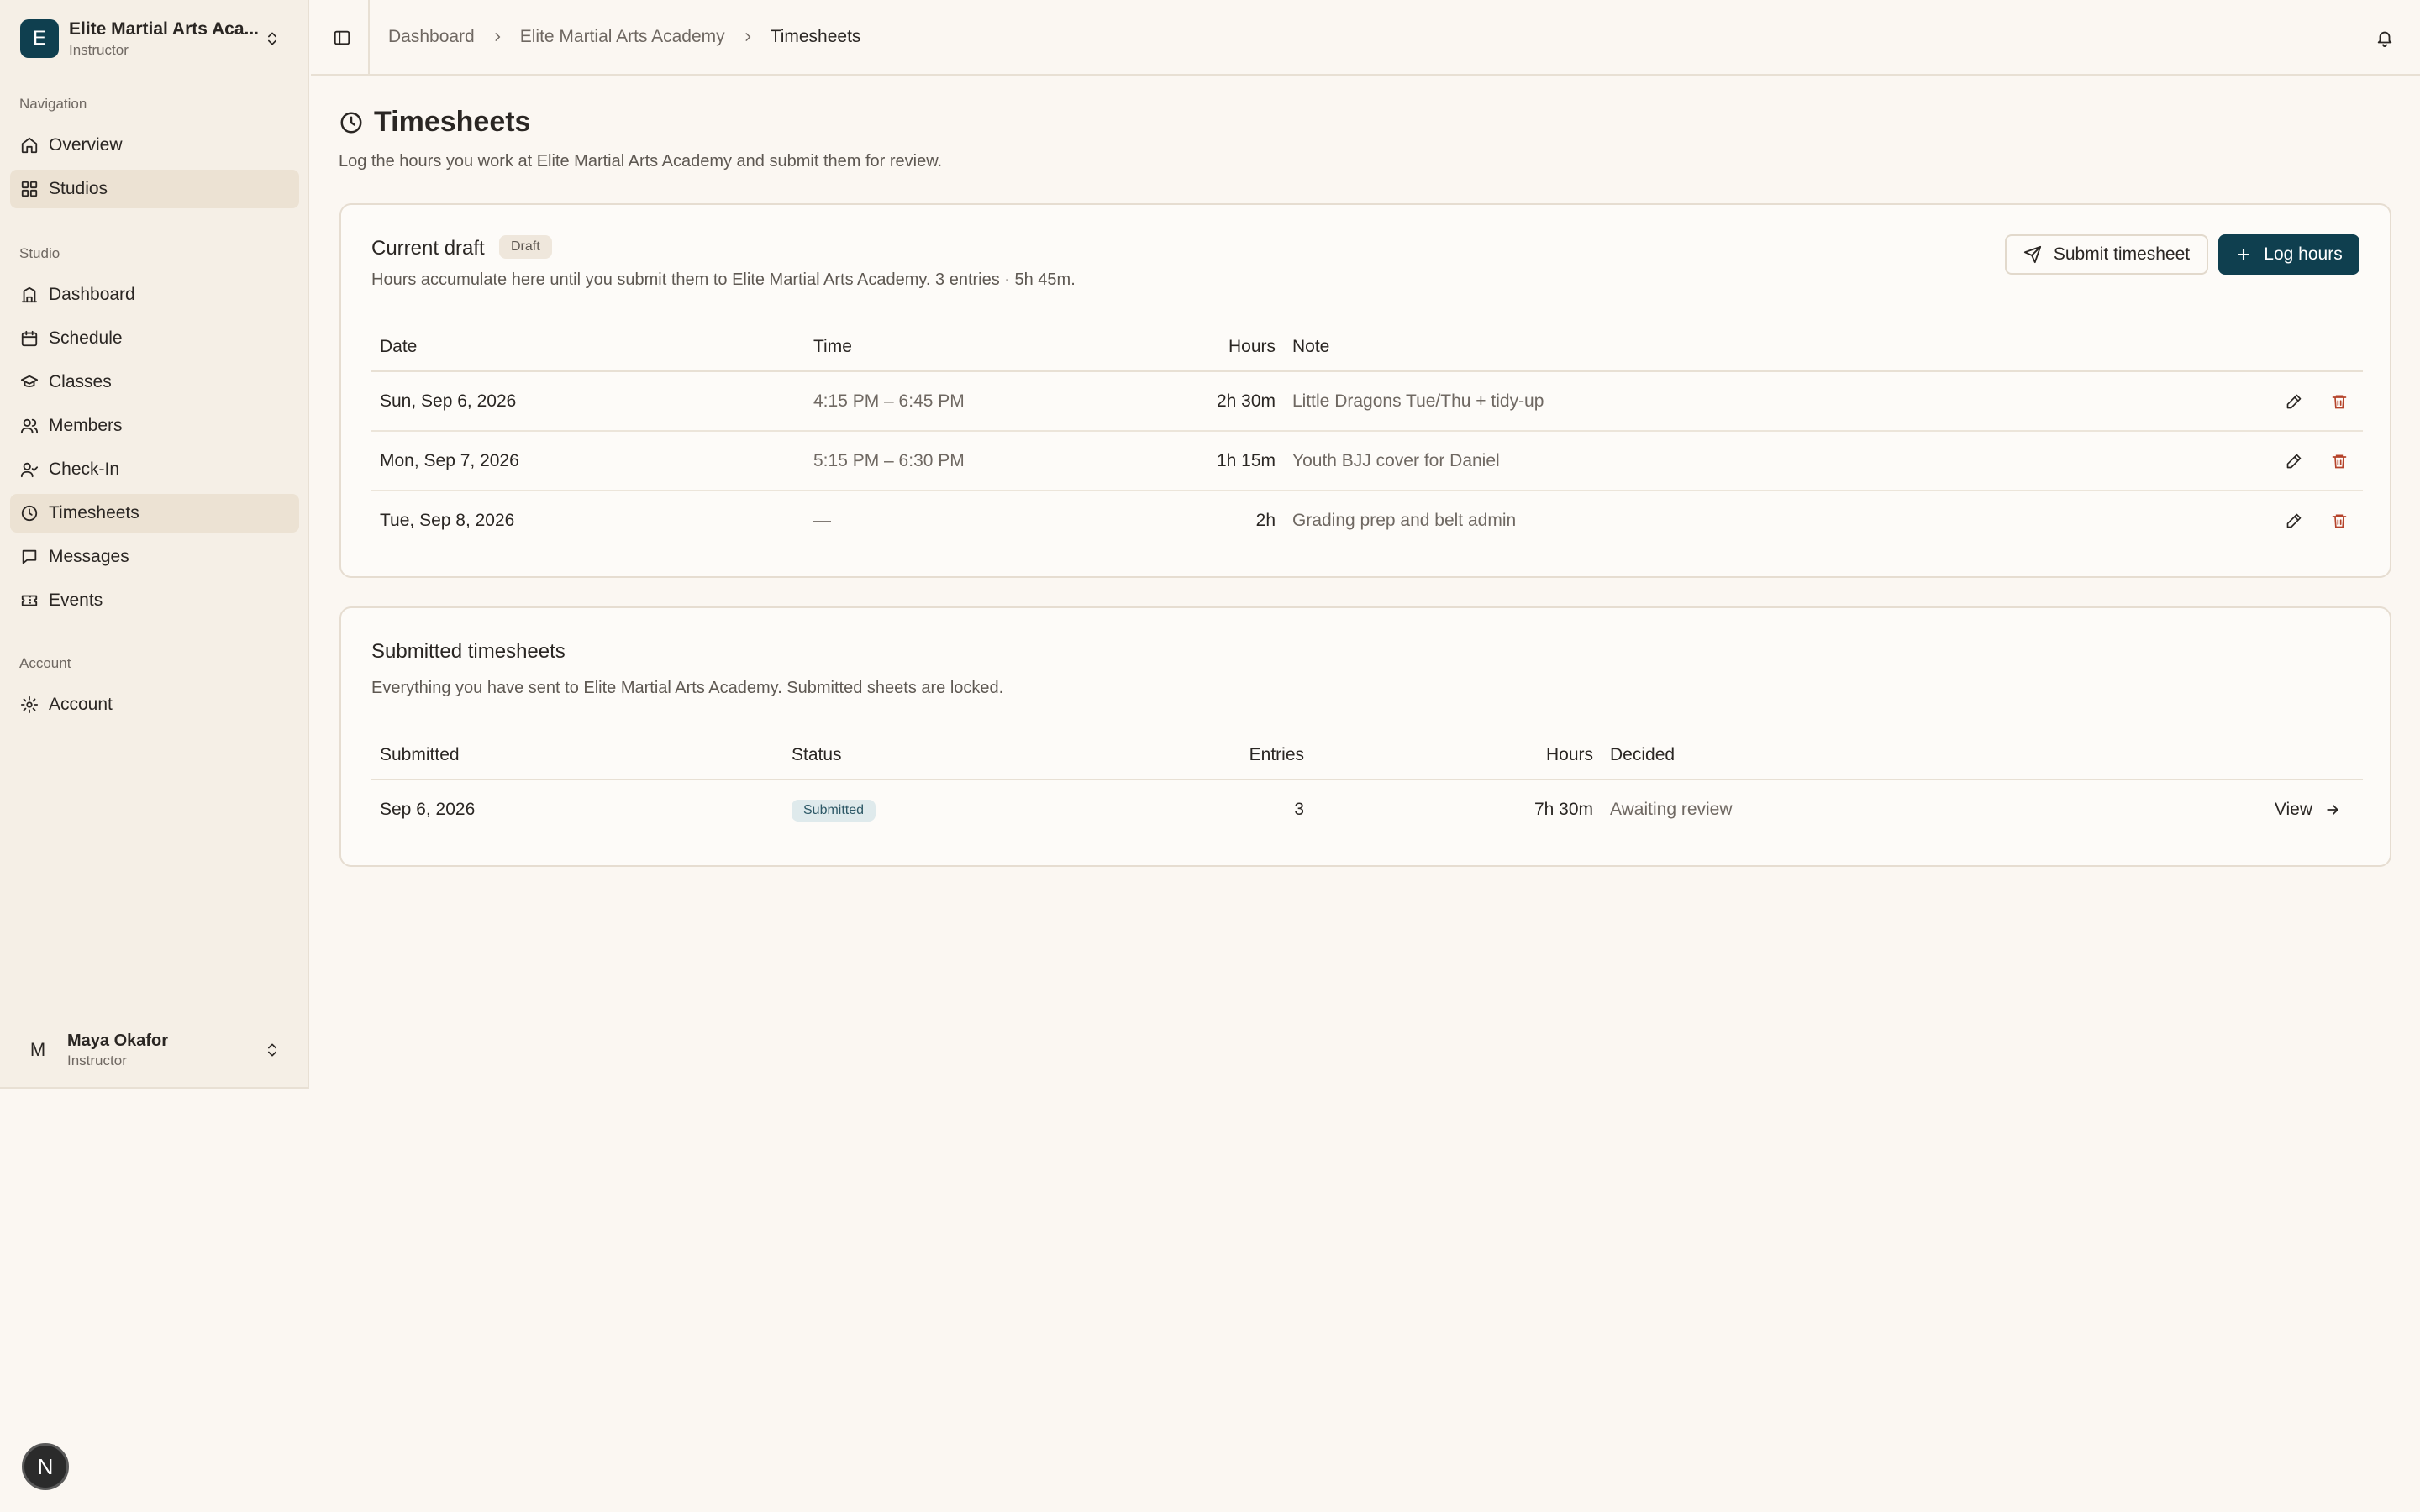 Image resolution: width=2420 pixels, height=1512 pixels. I want to click on column-header-date: Date, so click(588, 347).